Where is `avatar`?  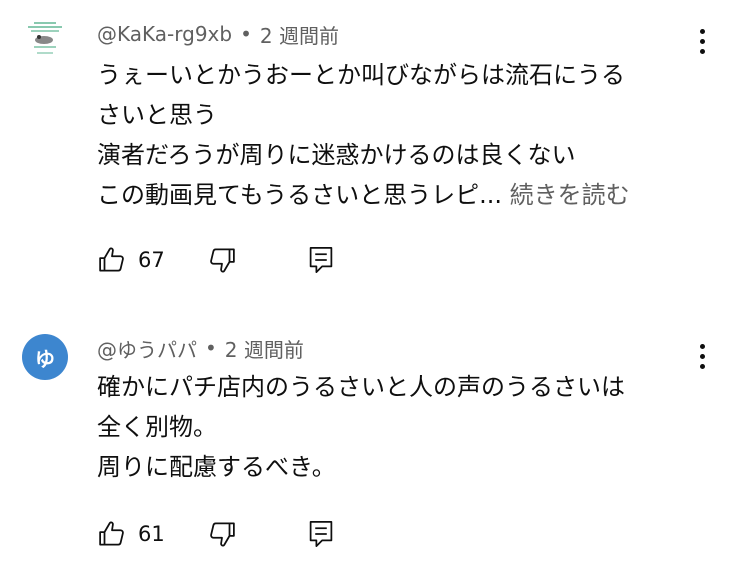 avatar is located at coordinates (45, 39).